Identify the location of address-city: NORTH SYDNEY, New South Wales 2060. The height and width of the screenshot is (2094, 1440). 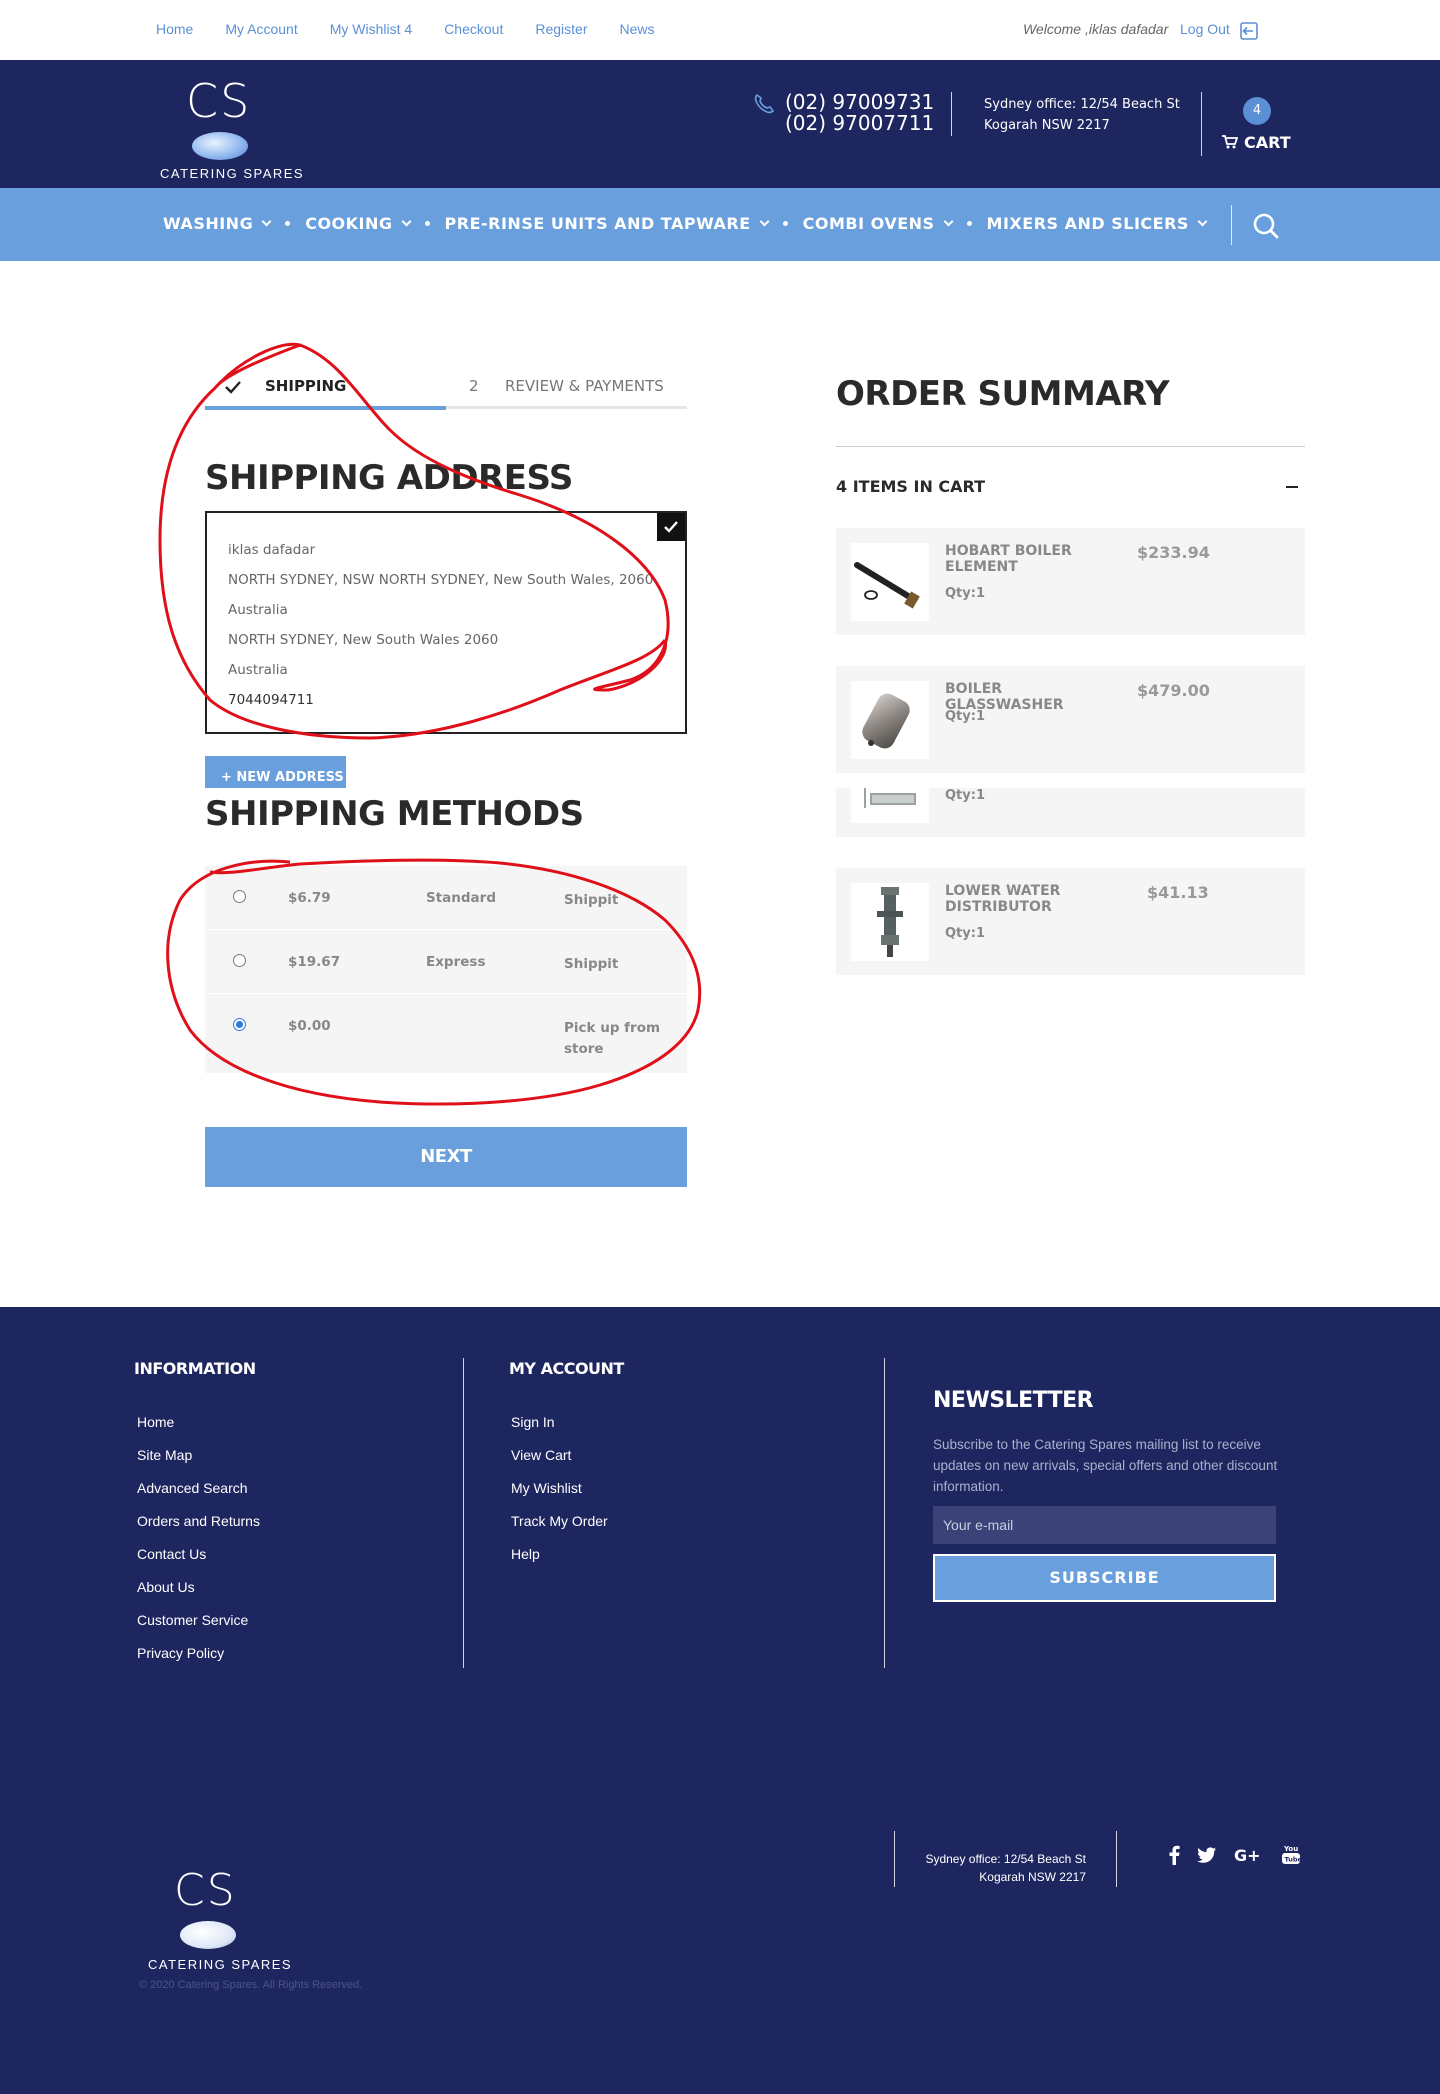
(363, 640).